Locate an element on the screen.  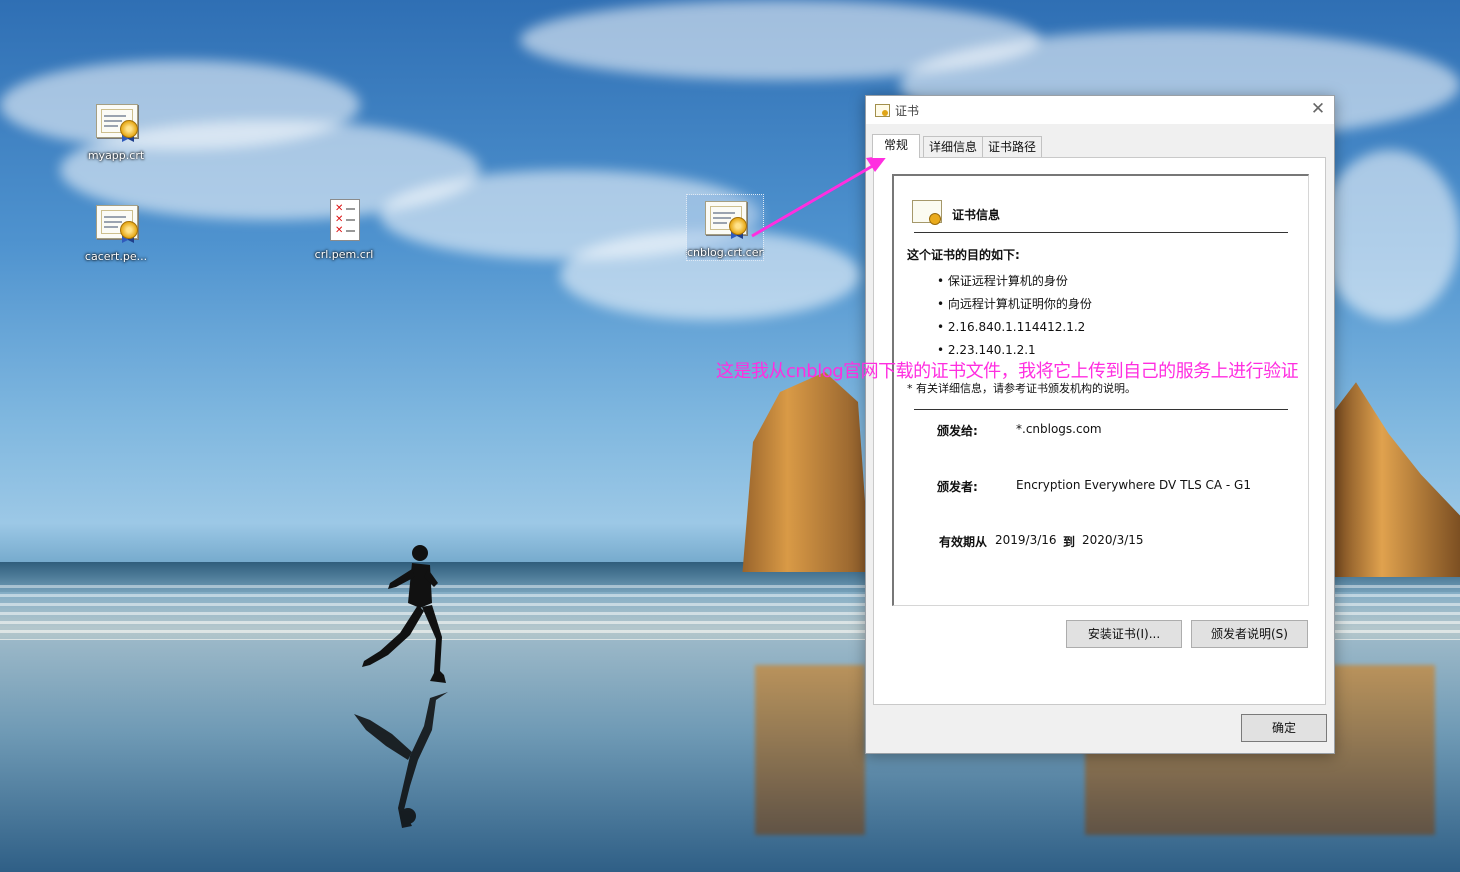
purpose-item: 保证远程计算机的身份 is located at coordinates (1014, 281).